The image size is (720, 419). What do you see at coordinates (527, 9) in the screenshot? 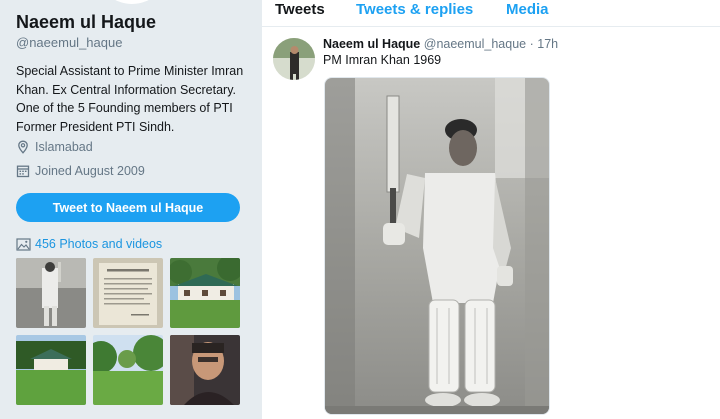
I see `tab-media: Media` at bounding box center [527, 9].